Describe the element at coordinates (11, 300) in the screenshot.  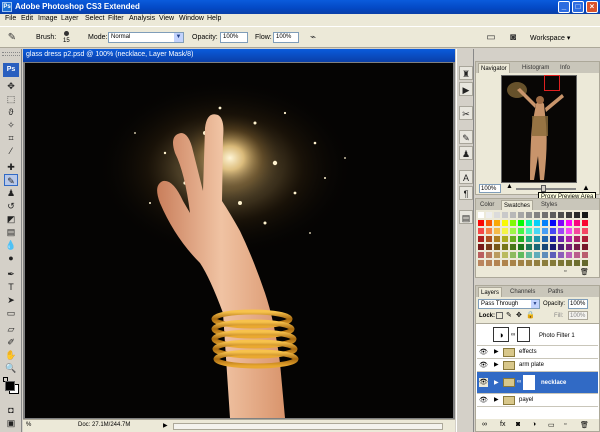
I see `path-selection-icon: ➤` at that location.